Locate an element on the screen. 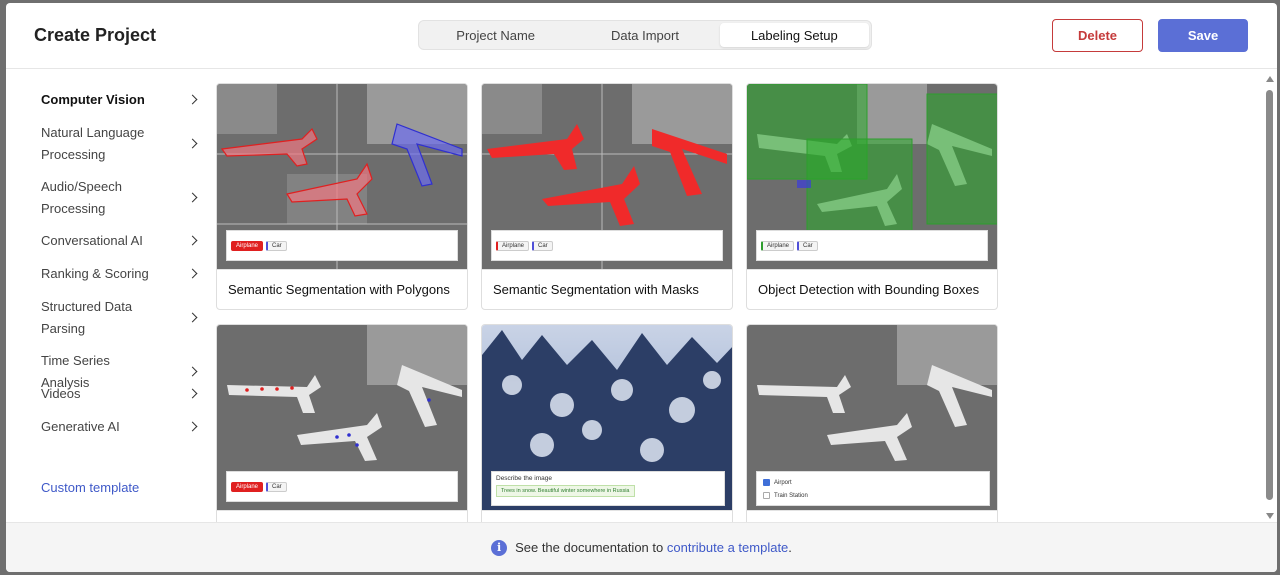 The height and width of the screenshot is (575, 1280). template-preview-image: Airport Train Station is located at coordinates (872, 417).